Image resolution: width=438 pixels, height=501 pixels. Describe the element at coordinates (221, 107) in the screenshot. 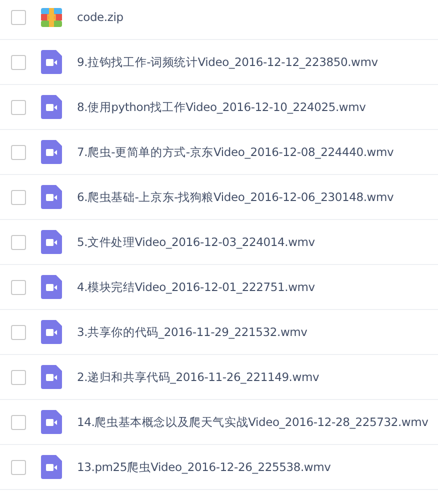

I see `file-name: 8.使用python找工作Video_2016-12-10_224025.wmv` at that location.